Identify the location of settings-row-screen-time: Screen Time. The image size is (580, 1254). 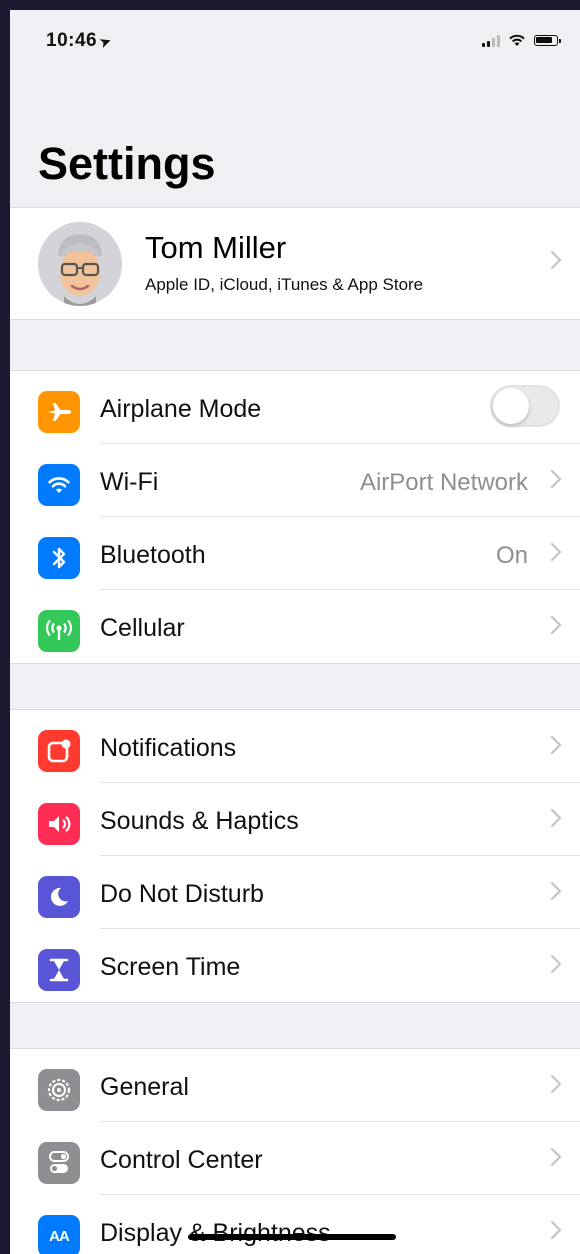
(295, 965).